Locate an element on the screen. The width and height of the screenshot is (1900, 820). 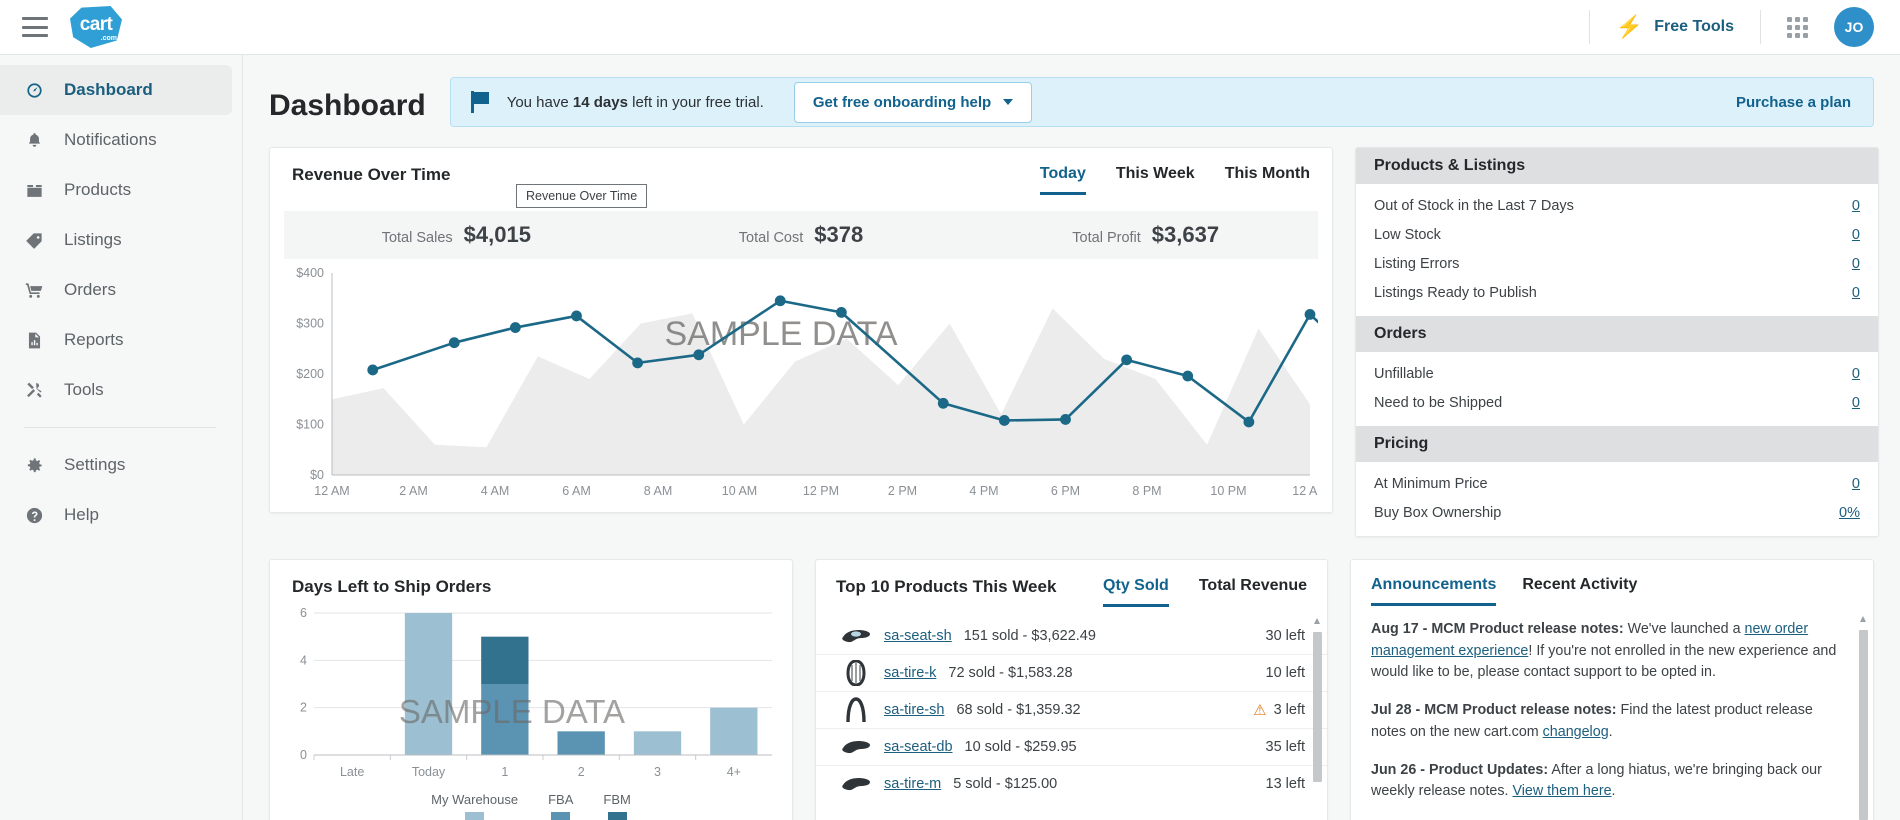
trial-days: 14 days is located at coordinates (600, 102).